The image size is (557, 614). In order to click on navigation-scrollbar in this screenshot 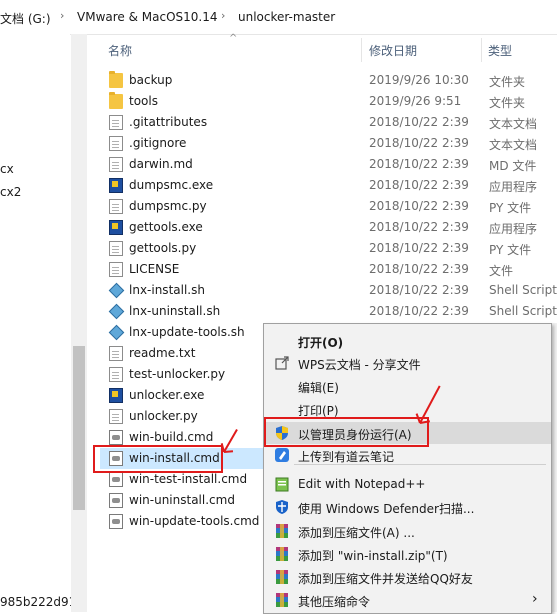, I will do `click(79, 323)`.